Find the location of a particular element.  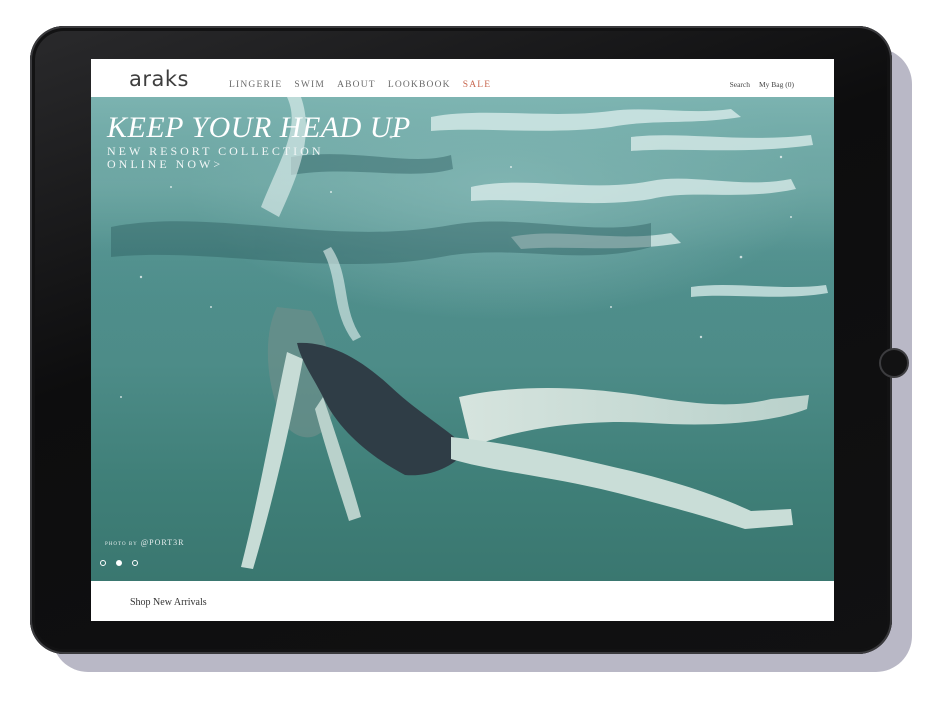

shop-new-arrivals-link: Shop New Arrivals is located at coordinates (168, 603).